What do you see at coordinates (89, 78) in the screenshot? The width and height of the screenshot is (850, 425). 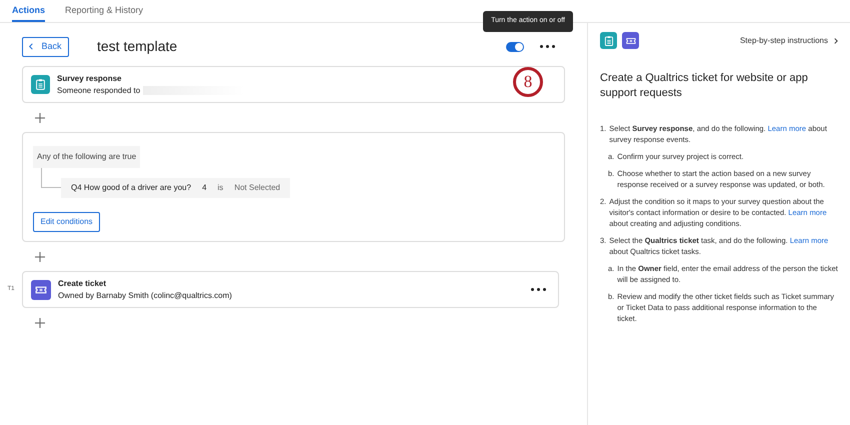 I see `event-title: Survey response` at bounding box center [89, 78].